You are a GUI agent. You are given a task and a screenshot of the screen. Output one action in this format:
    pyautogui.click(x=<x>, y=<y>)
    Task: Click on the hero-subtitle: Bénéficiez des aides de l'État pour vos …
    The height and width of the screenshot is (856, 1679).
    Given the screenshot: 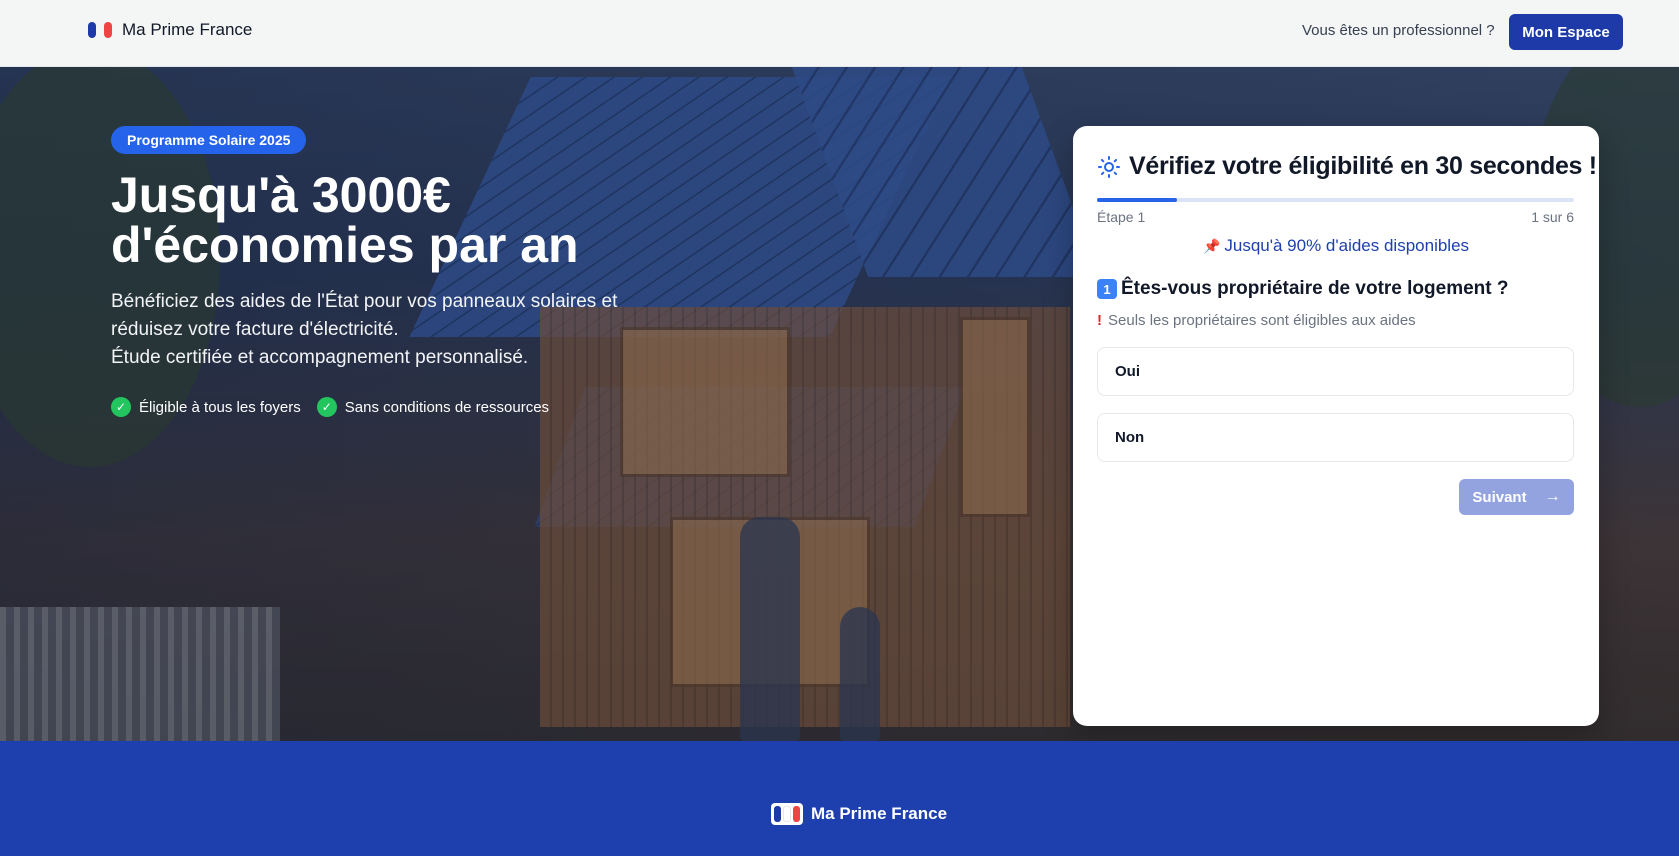 What is the action you would take?
    pyautogui.click(x=391, y=330)
    